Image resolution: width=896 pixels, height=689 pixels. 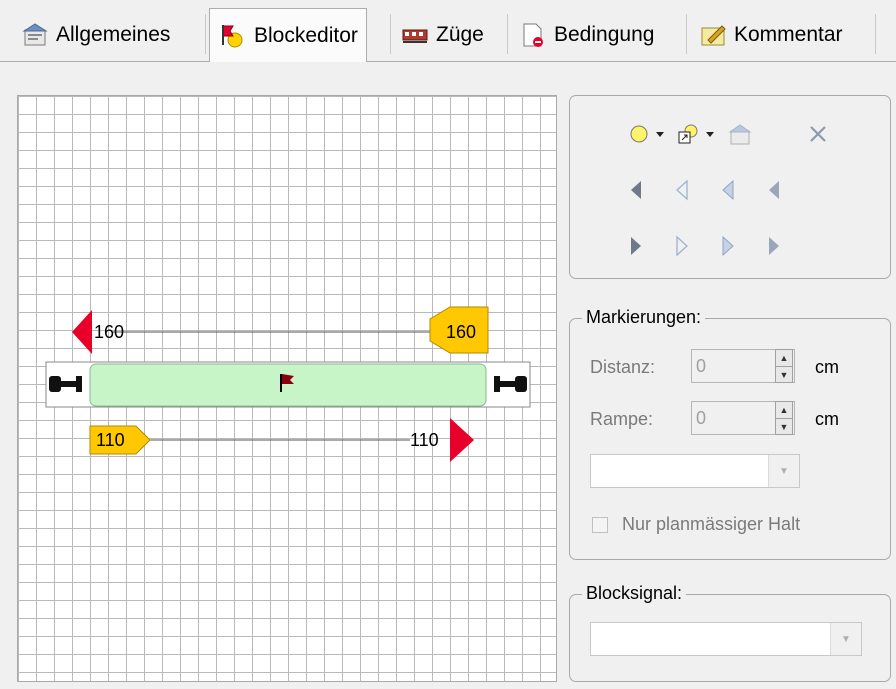 What do you see at coordinates (600, 525) in the screenshot?
I see `nur-planmaessiger-halt-checkbox` at bounding box center [600, 525].